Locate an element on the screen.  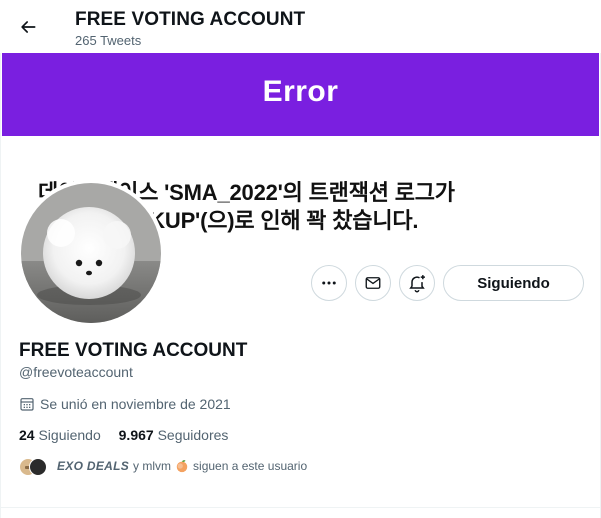
tweet-count: 265 Tweets is located at coordinates (108, 40).